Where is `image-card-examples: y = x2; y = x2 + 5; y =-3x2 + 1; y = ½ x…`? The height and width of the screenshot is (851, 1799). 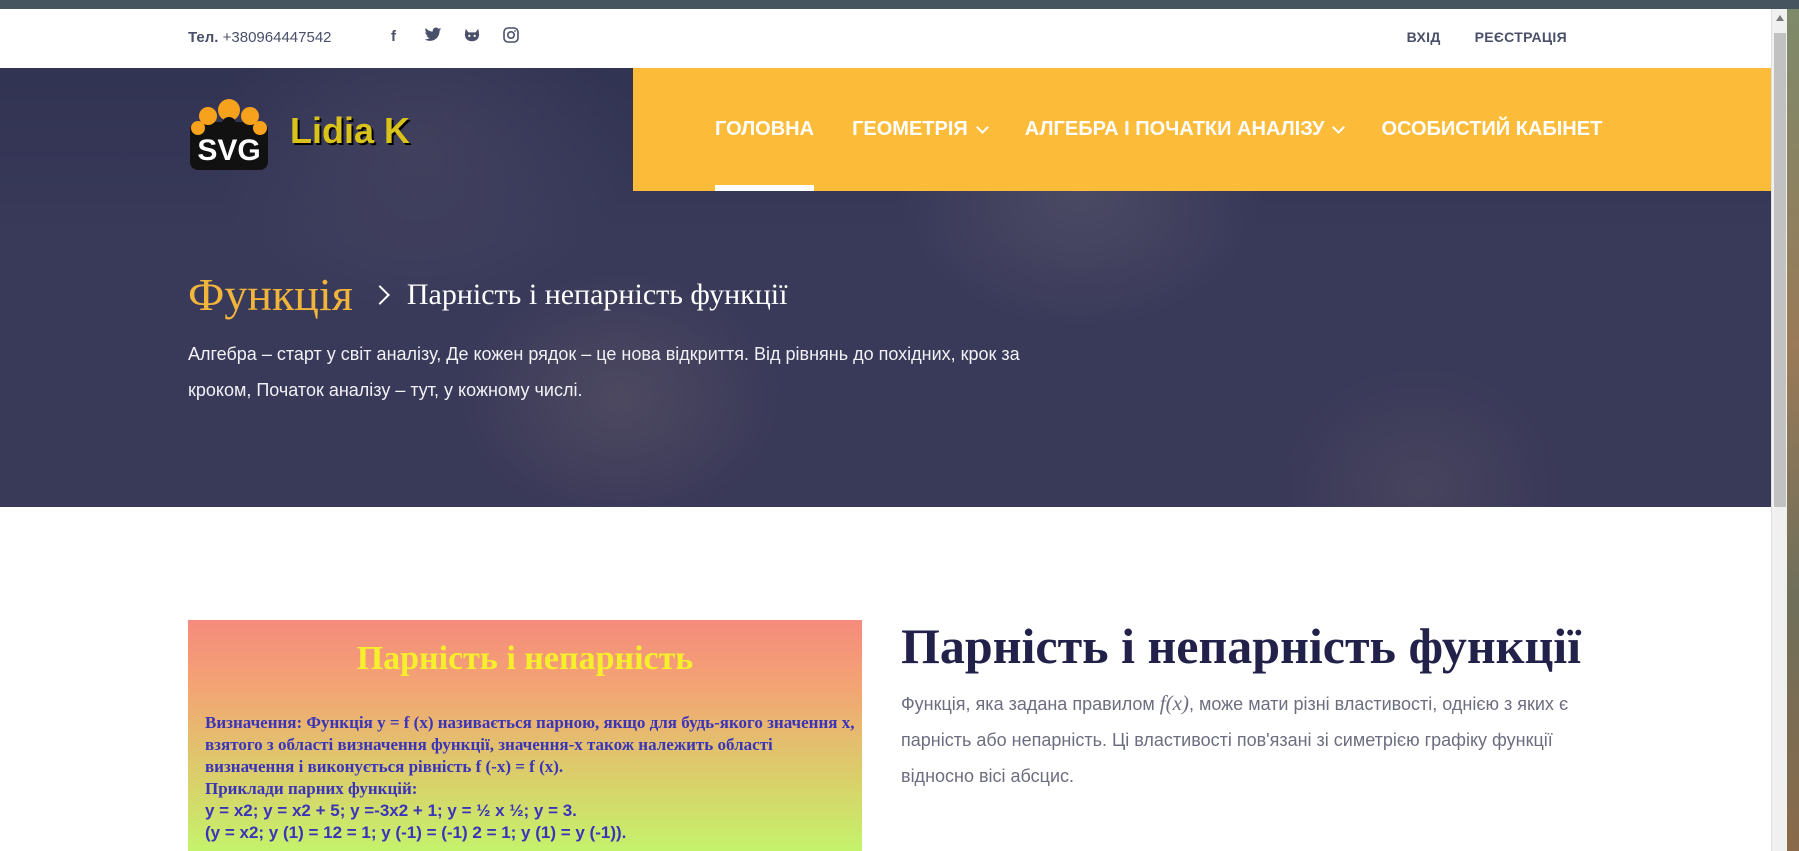
image-card-examples: y = x2; y = x2 + 5; y =-3x2 + 1; y = ½ x… is located at coordinates (391, 810).